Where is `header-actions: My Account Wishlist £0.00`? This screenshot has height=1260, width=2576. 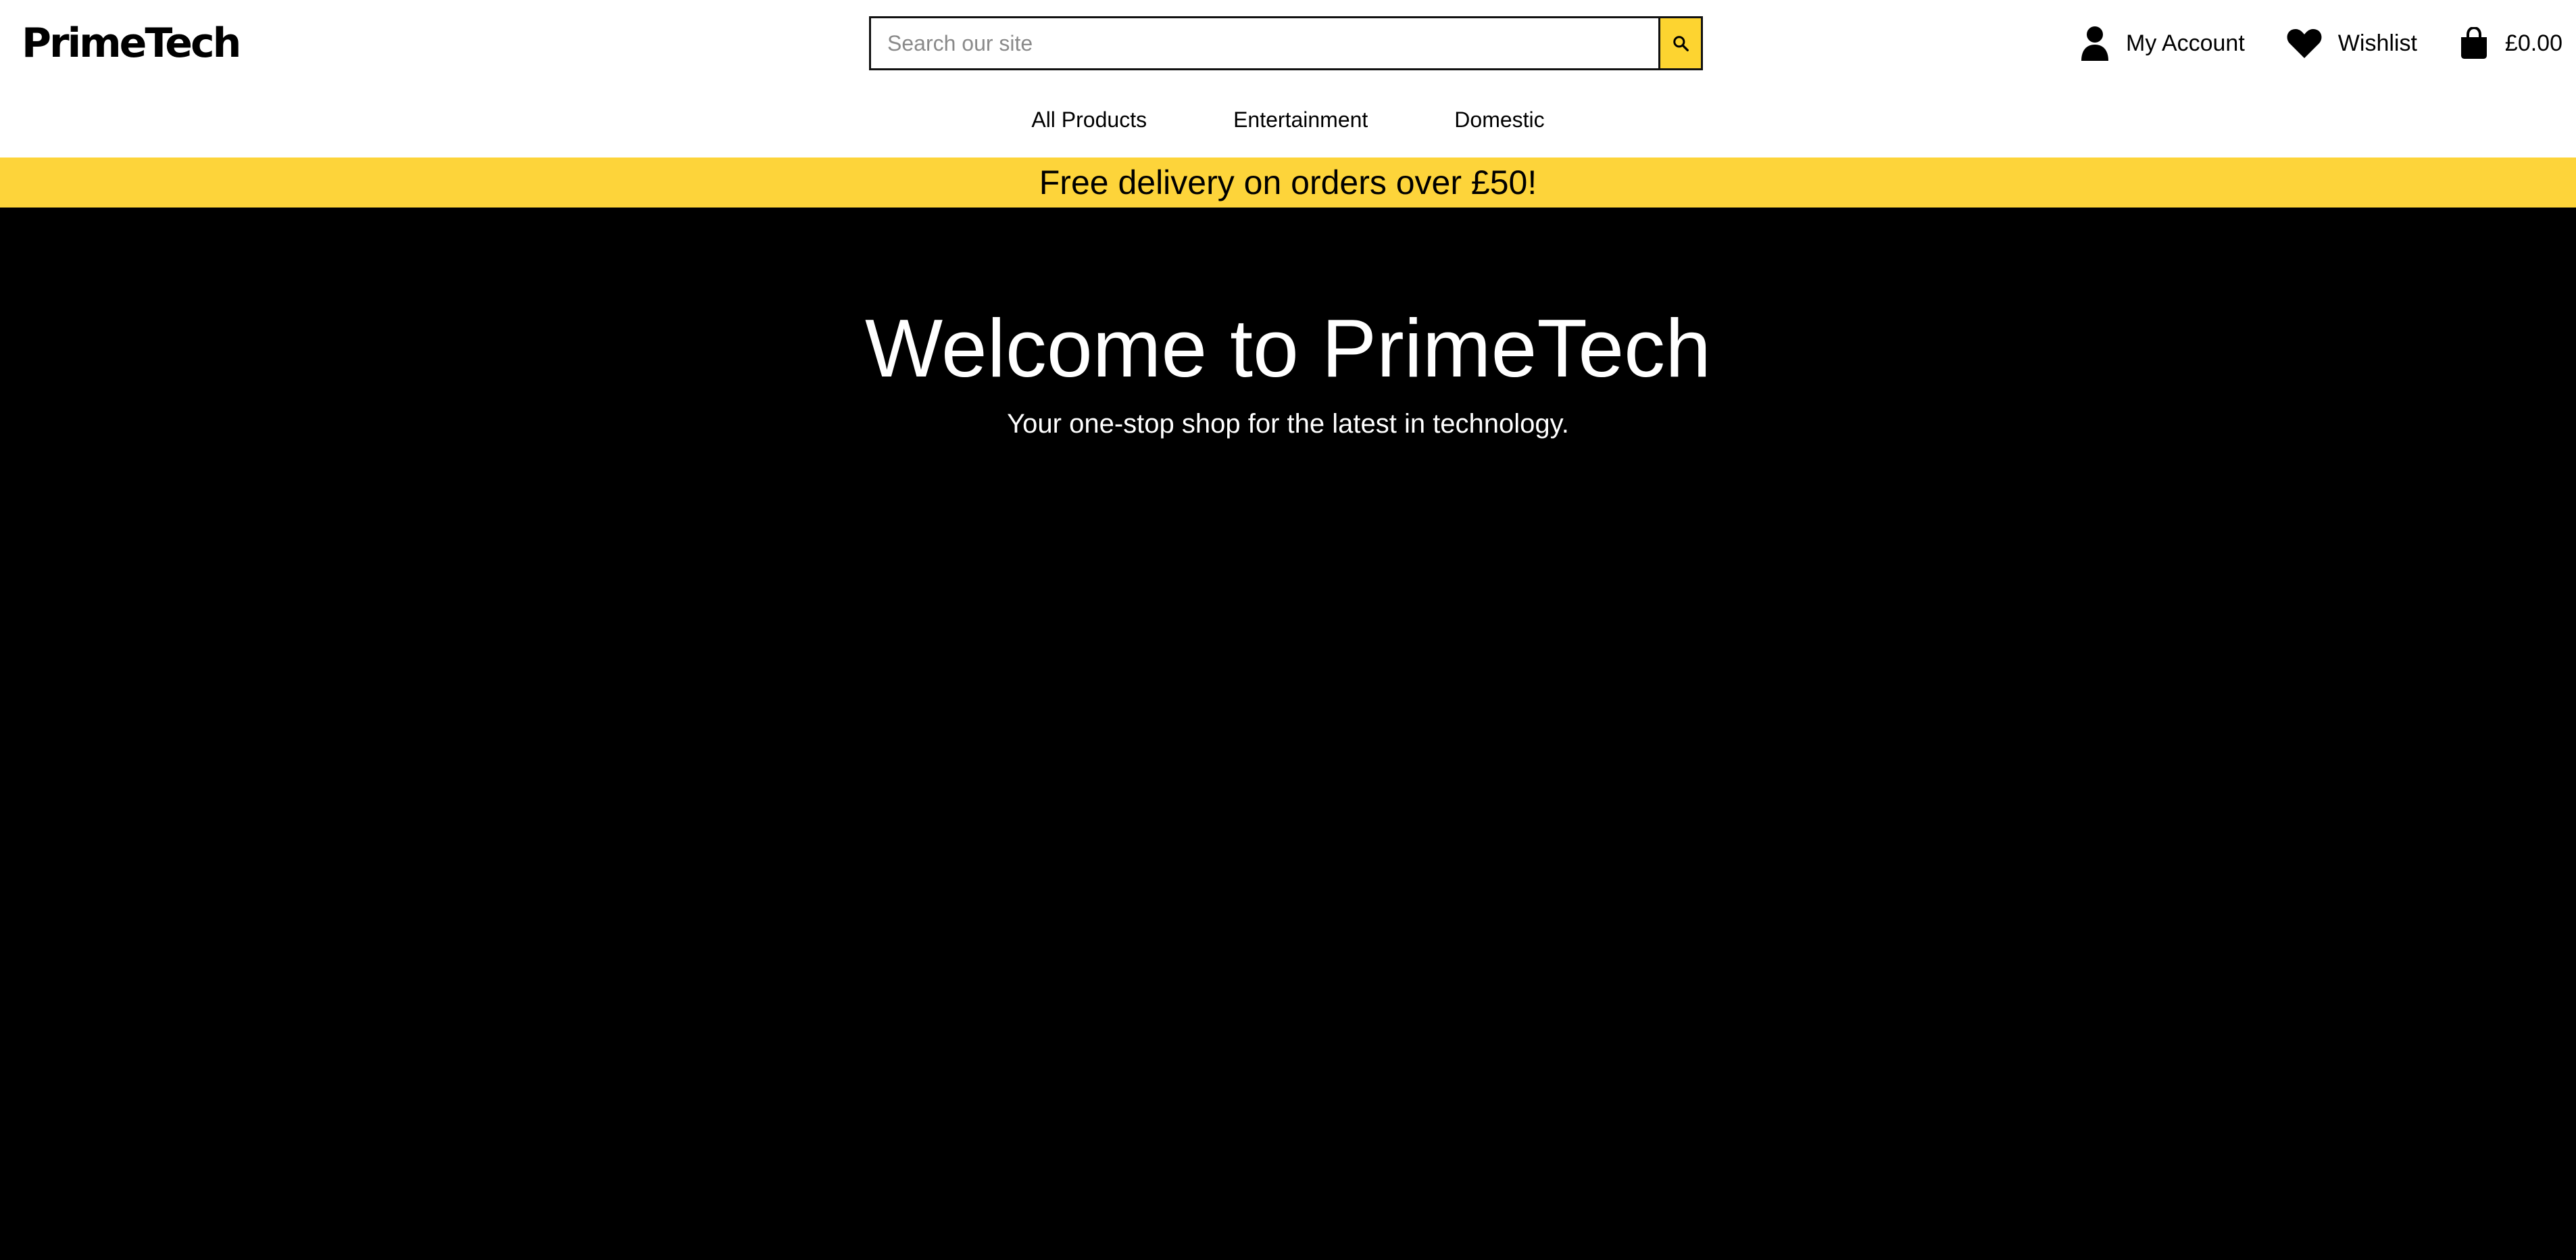 header-actions: My Account Wishlist £0.00 is located at coordinates (2321, 43).